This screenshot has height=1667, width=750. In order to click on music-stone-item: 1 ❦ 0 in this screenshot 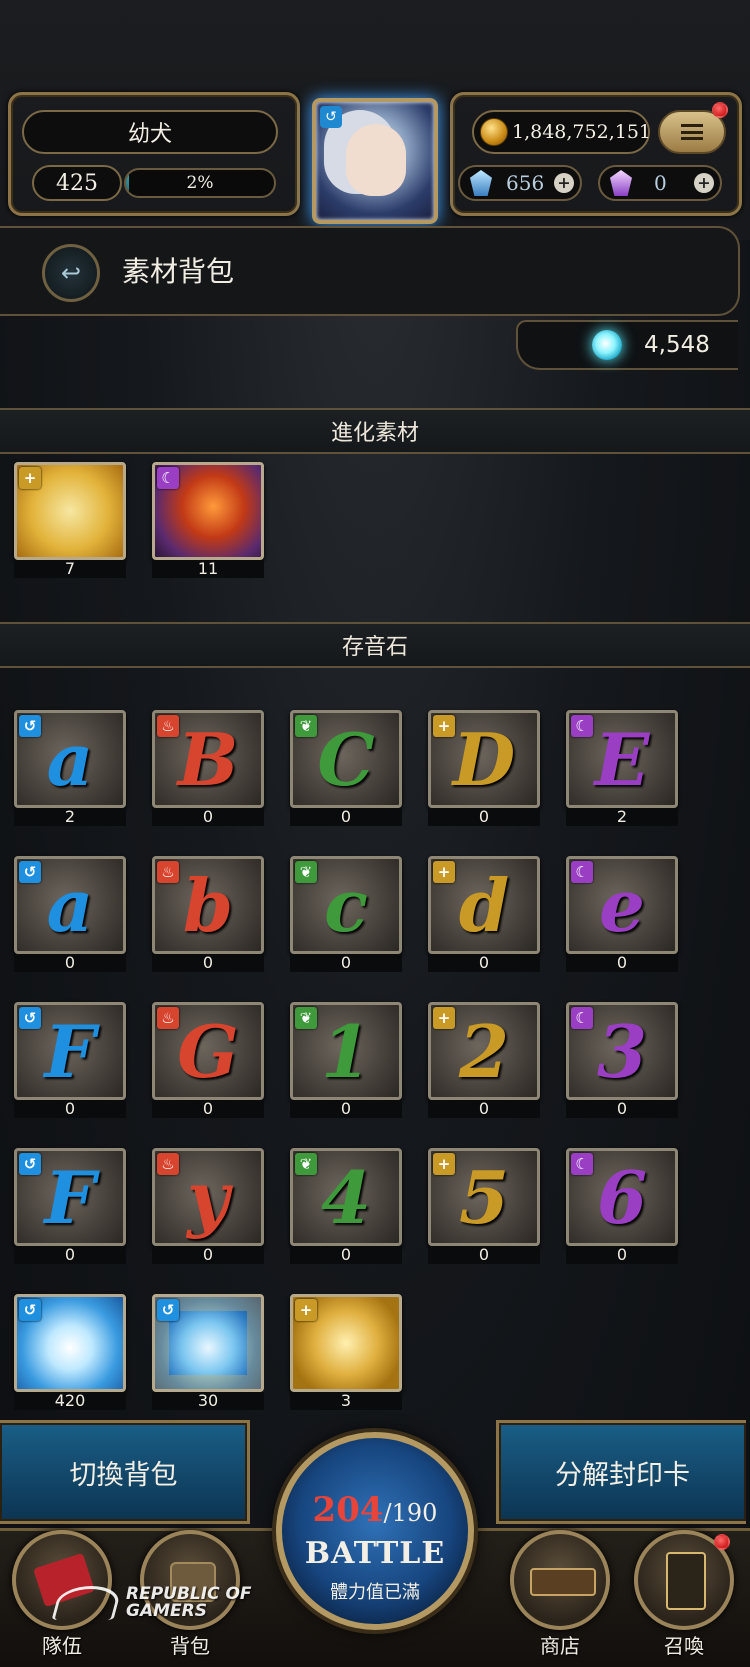, I will do `click(346, 1060)`.